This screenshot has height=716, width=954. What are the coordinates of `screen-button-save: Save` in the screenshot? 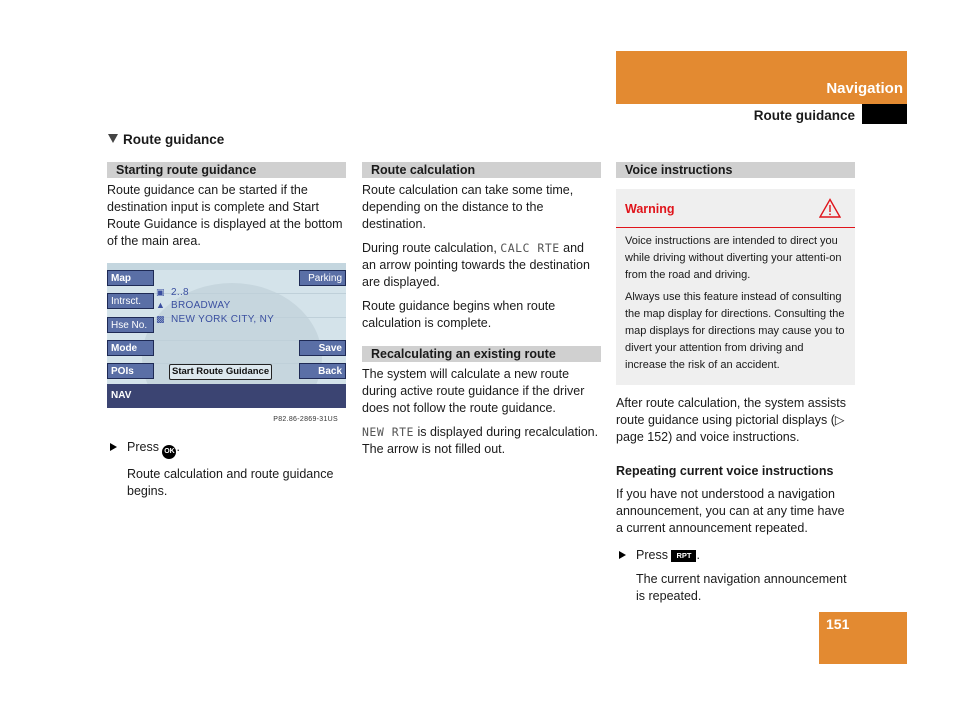 It's located at (322, 348).